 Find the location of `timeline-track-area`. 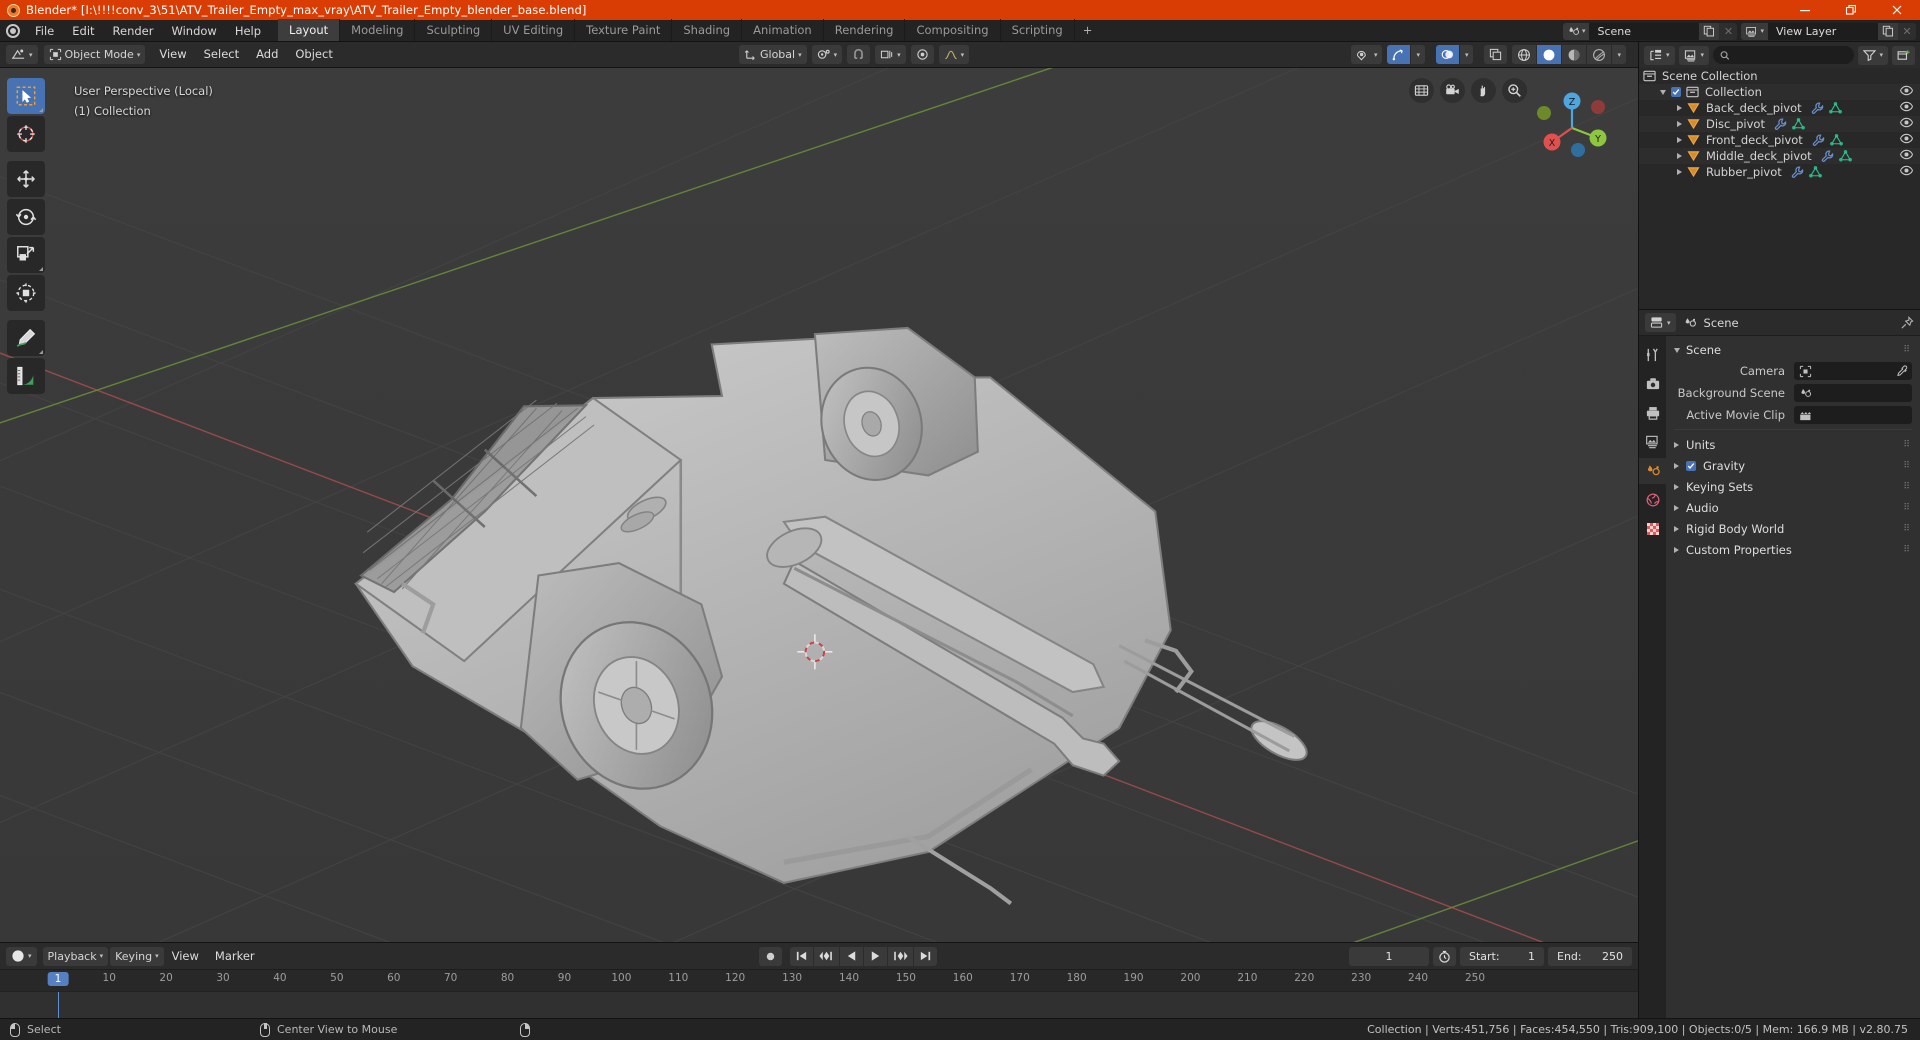

timeline-track-area is located at coordinates (819, 1004).